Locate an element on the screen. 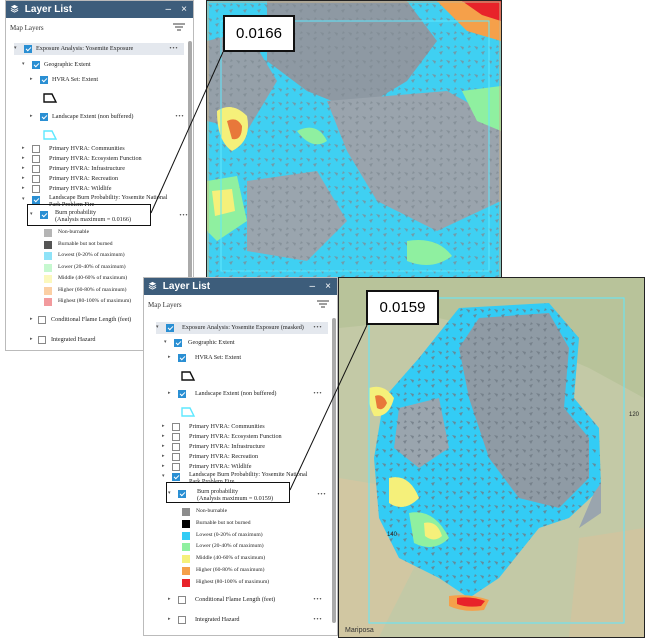 Image resolution: width=646 pixels, height=638 pixels. bottom-callout-leader-line is located at coordinates (328, 407).